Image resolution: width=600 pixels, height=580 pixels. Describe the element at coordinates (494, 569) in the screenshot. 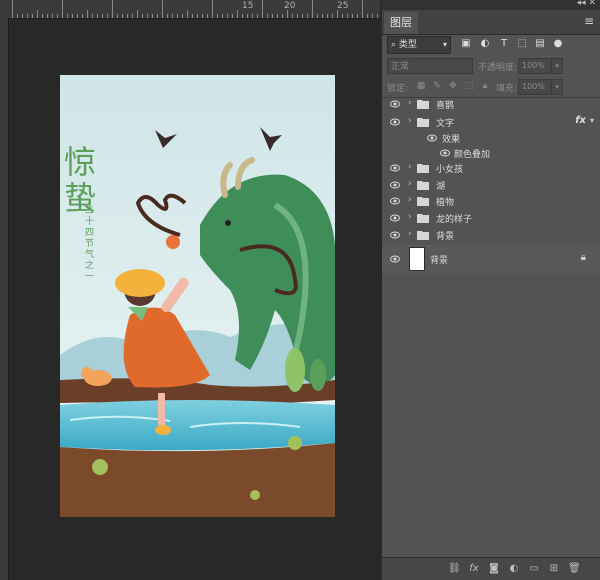

I see `add-mask-icon: ◙` at that location.